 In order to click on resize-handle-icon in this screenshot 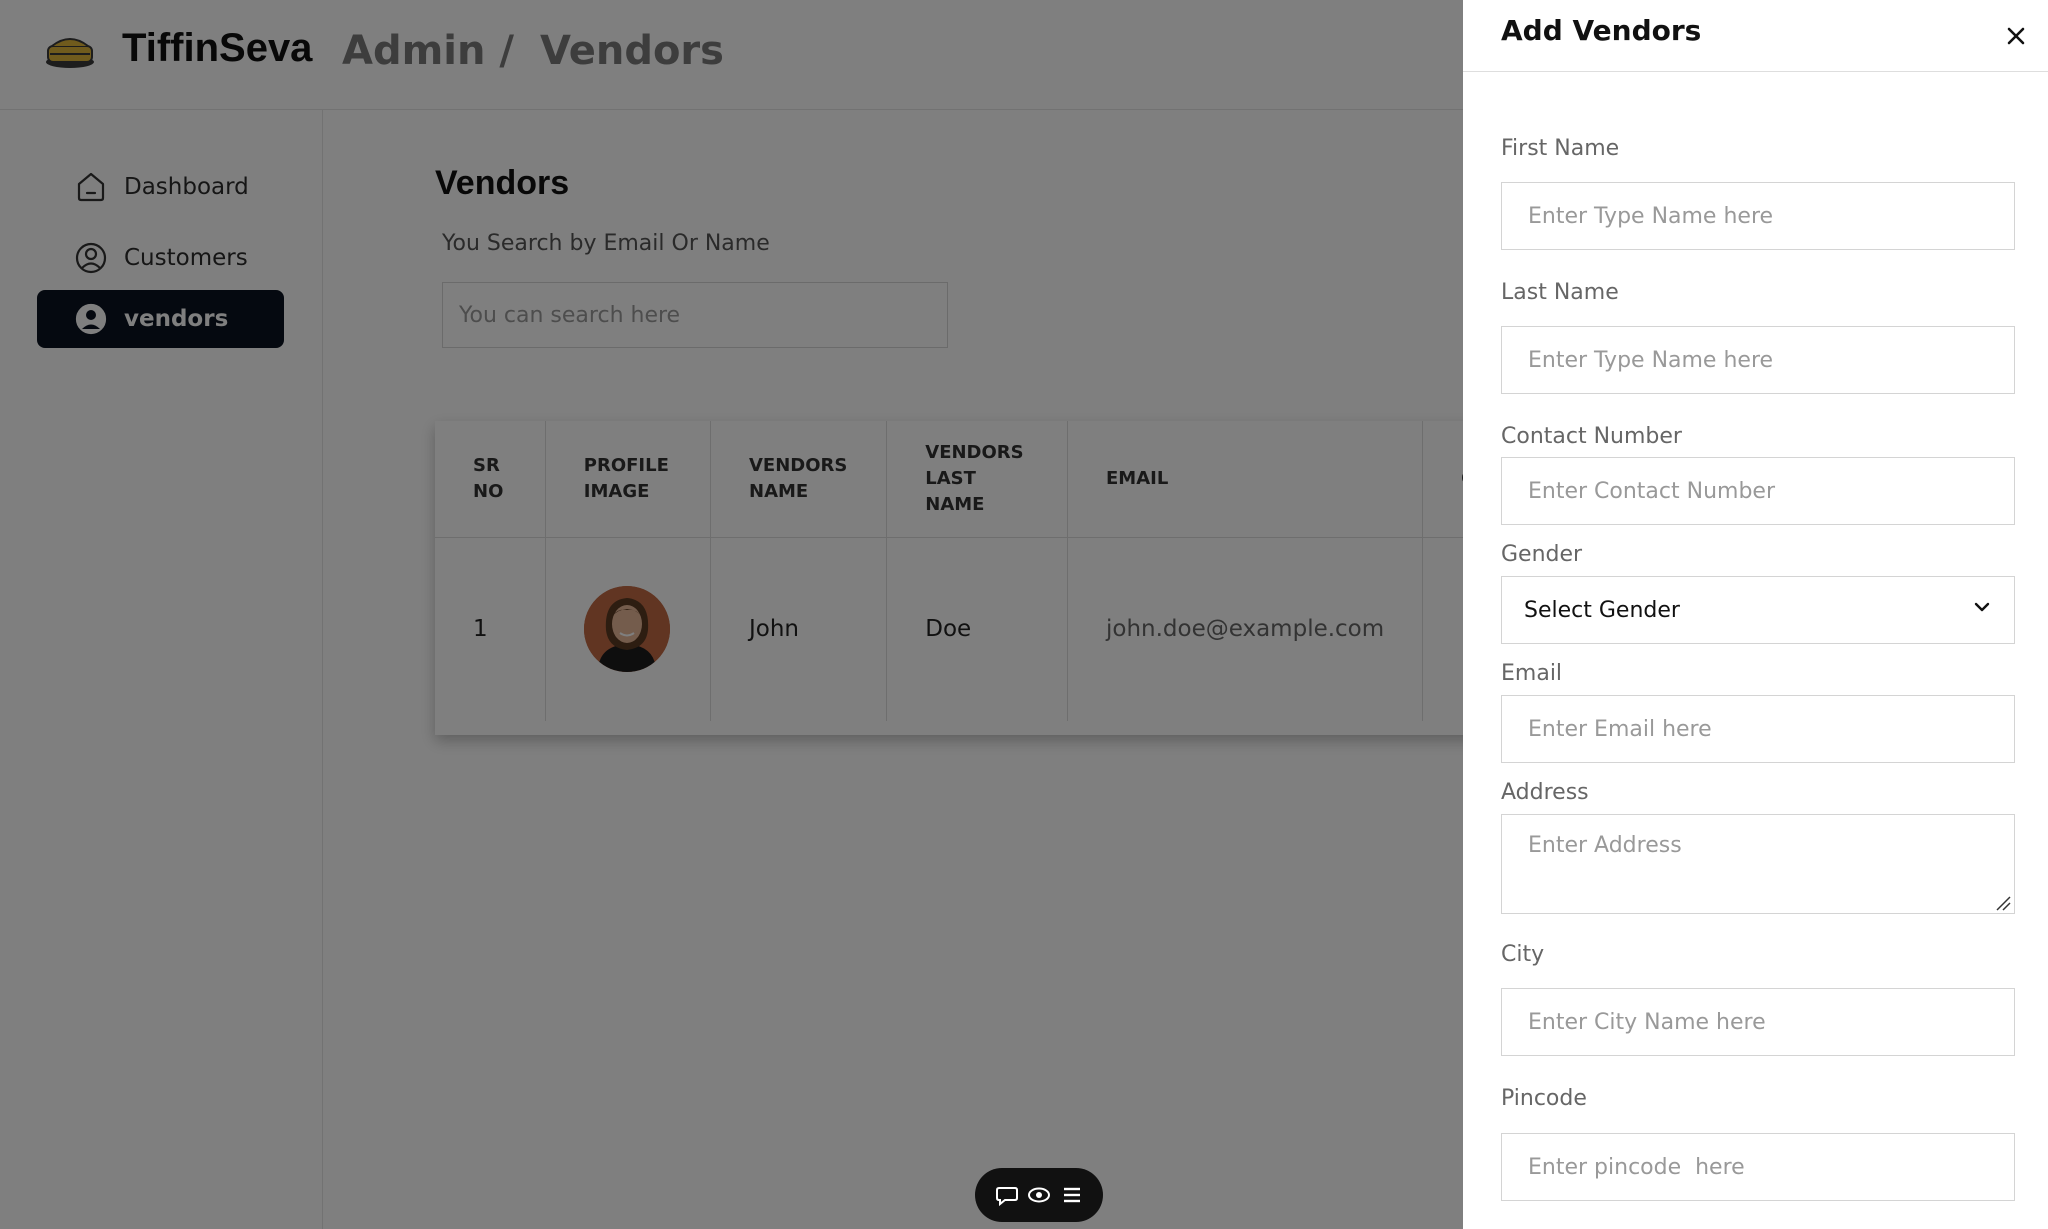, I will do `click(2003, 903)`.